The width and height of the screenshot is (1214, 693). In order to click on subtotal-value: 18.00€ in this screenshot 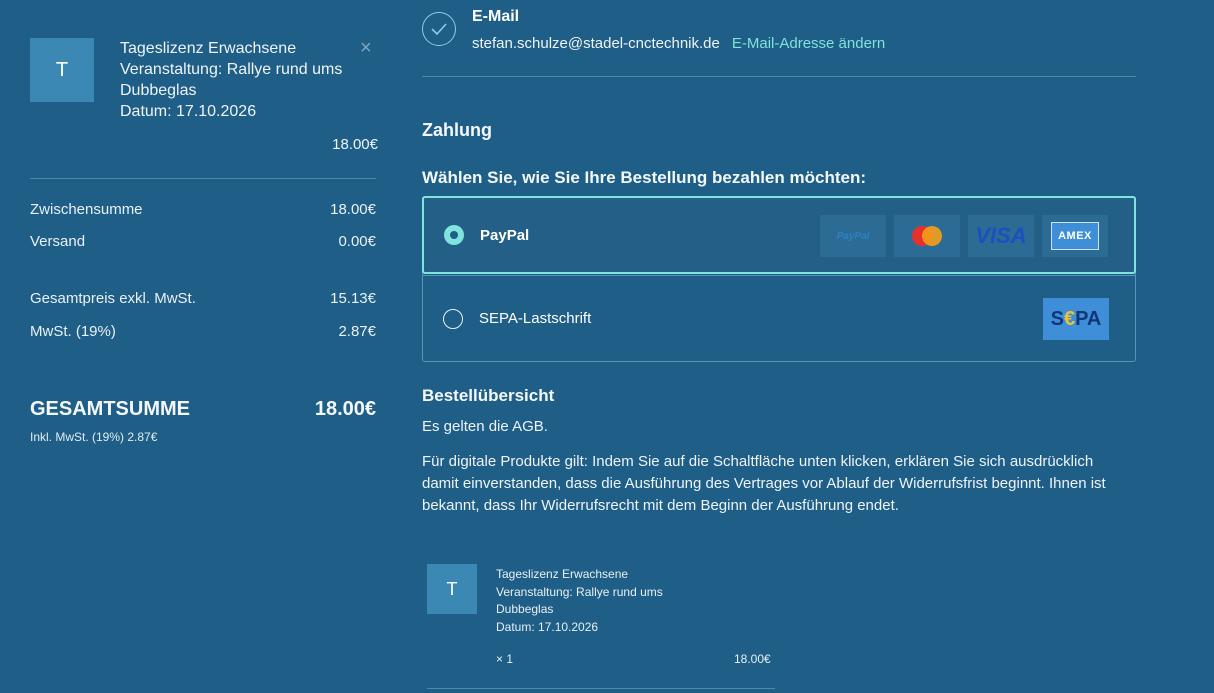, I will do `click(353, 209)`.